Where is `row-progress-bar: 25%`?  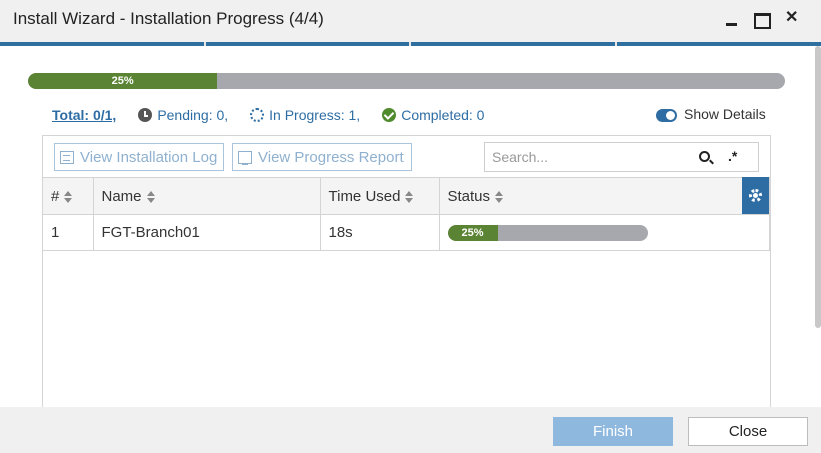 row-progress-bar: 25% is located at coordinates (547, 232).